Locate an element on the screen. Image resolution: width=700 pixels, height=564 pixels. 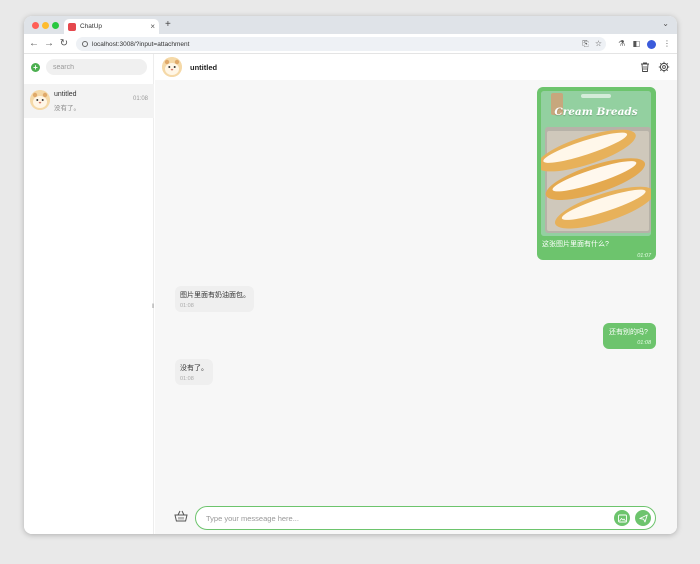
send-button is located at coordinates (643, 518).